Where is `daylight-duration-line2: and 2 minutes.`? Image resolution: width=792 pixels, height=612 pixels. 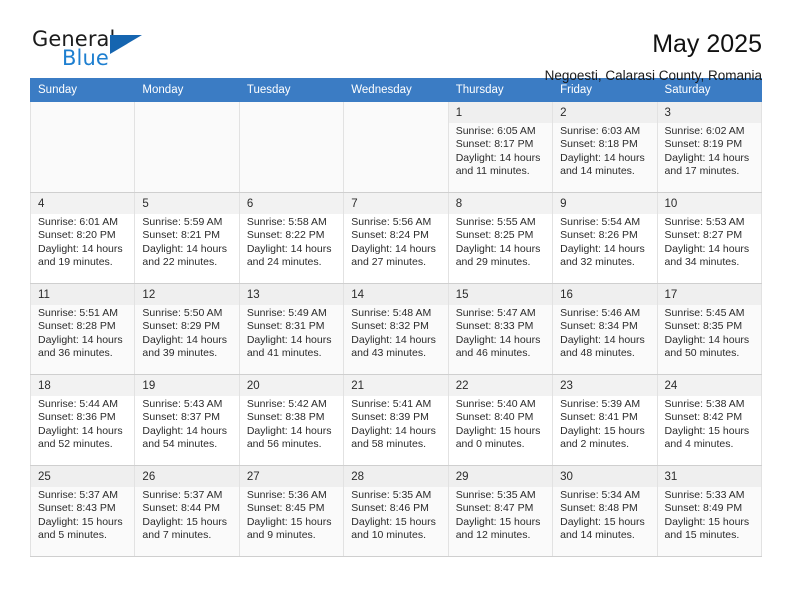
daylight-duration-line2: and 2 minutes. is located at coordinates (594, 444).